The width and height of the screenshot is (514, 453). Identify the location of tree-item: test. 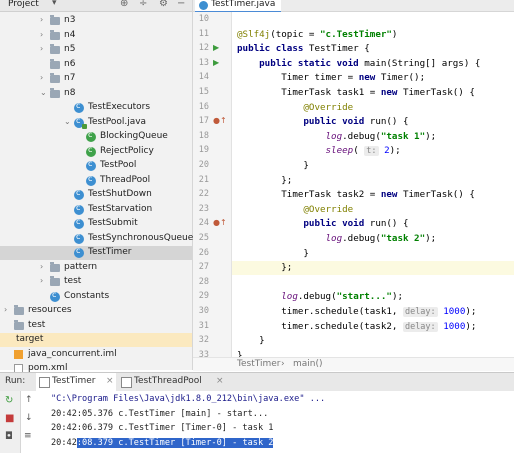
(96, 326).